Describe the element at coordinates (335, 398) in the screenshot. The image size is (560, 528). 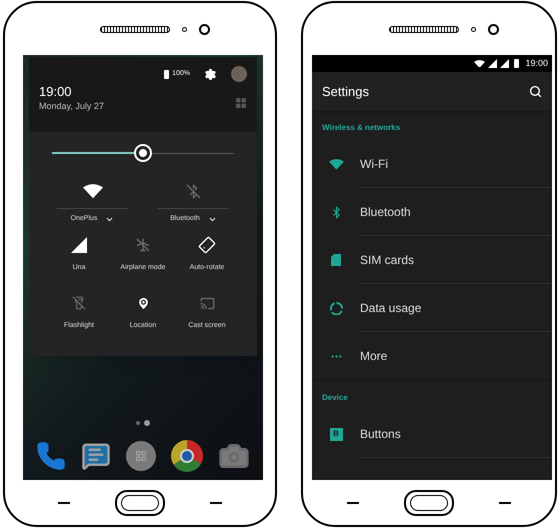
I see `section-header: Device` at that location.